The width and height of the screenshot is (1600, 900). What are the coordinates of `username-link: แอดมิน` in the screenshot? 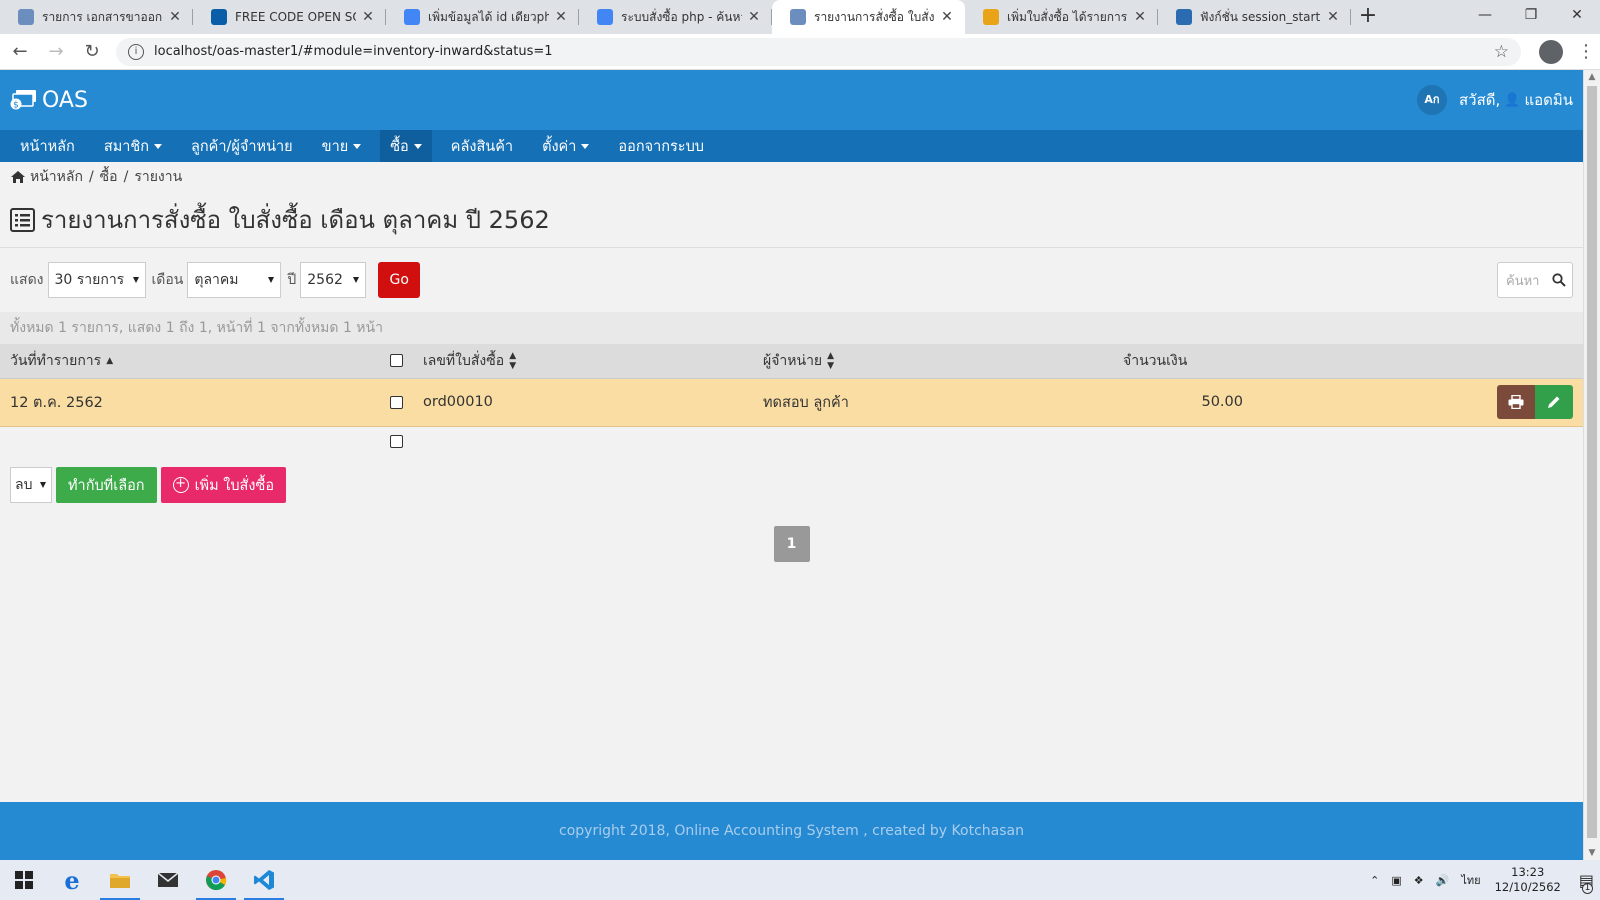 It's located at (1548, 100).